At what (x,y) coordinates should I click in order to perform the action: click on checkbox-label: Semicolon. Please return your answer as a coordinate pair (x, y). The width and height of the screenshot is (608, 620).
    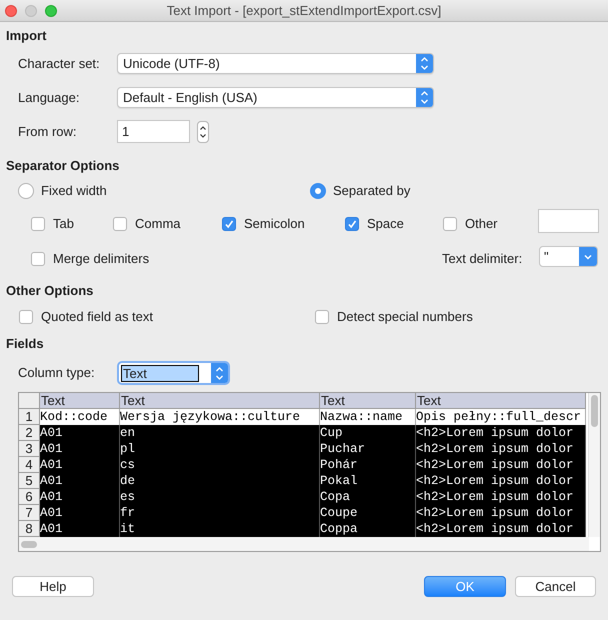
    Looking at the image, I should click on (274, 224).